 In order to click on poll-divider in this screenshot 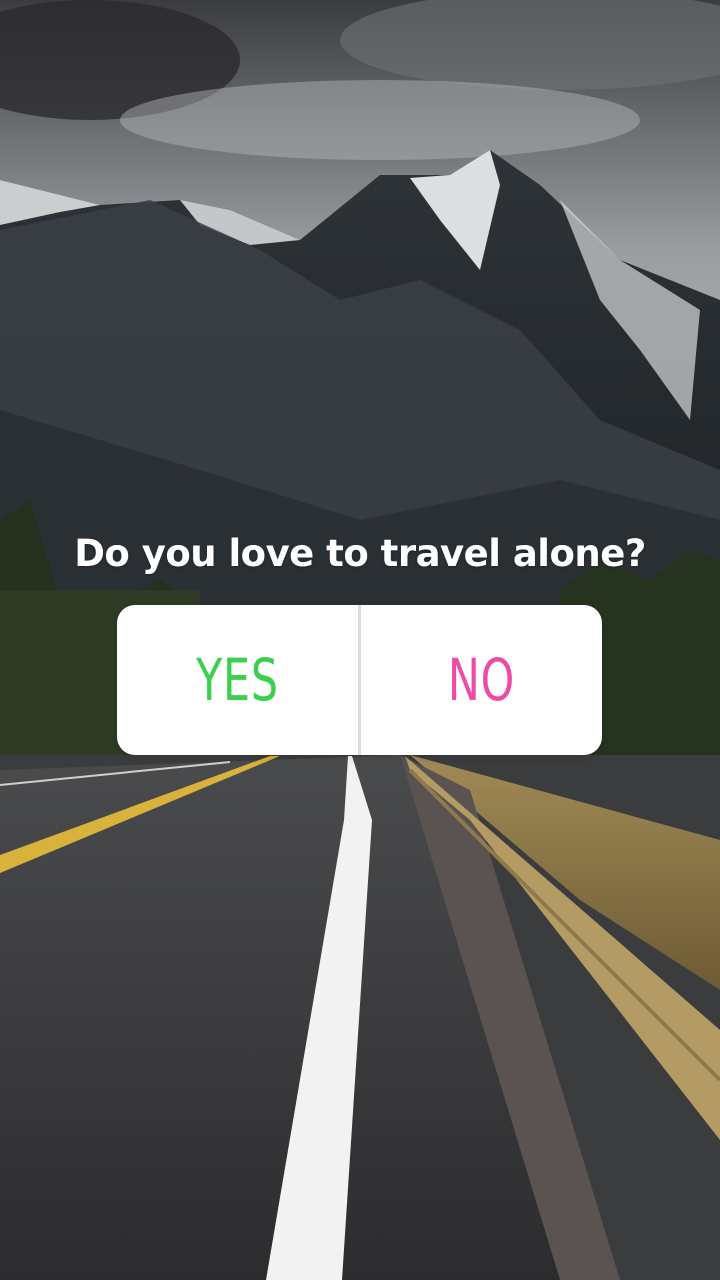, I will do `click(359, 680)`.